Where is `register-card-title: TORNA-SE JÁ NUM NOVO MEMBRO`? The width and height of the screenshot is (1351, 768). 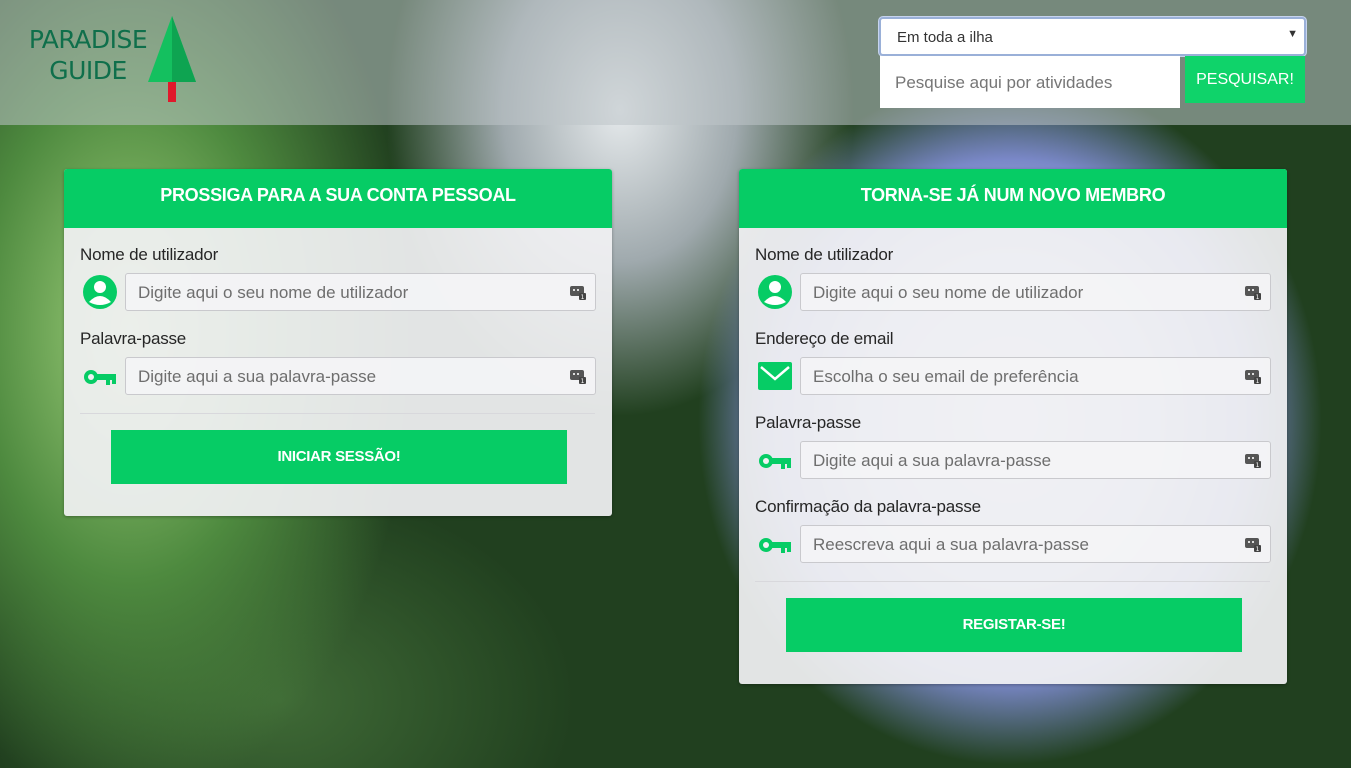 register-card-title: TORNA-SE JÁ NUM NOVO MEMBRO is located at coordinates (1013, 198).